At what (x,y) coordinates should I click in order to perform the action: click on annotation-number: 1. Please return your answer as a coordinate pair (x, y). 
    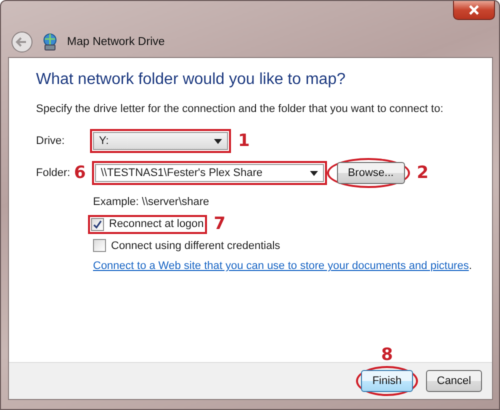
    Looking at the image, I should click on (244, 141).